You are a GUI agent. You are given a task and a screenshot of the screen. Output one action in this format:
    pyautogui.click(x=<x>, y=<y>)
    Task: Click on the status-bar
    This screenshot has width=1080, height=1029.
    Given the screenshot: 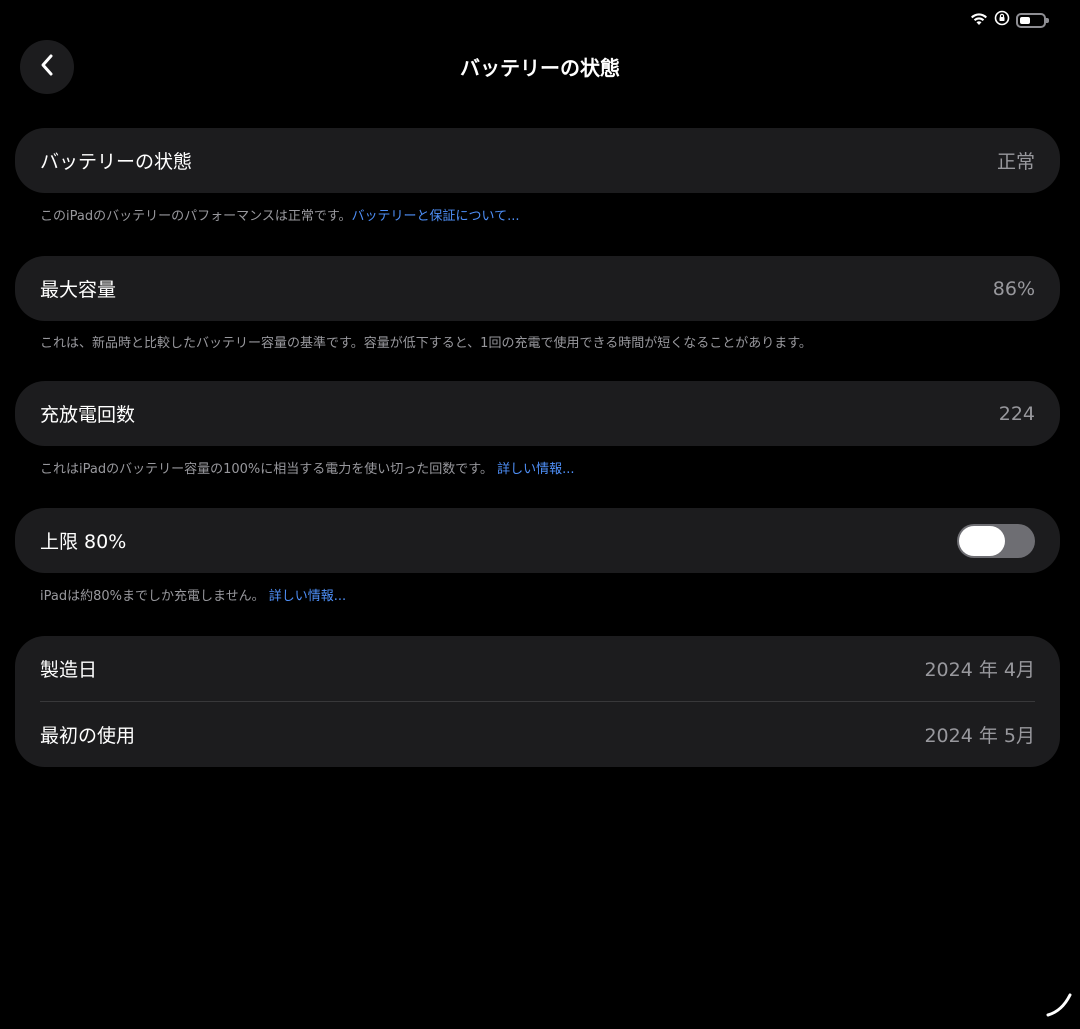 What is the action you would take?
    pyautogui.click(x=1009, y=20)
    